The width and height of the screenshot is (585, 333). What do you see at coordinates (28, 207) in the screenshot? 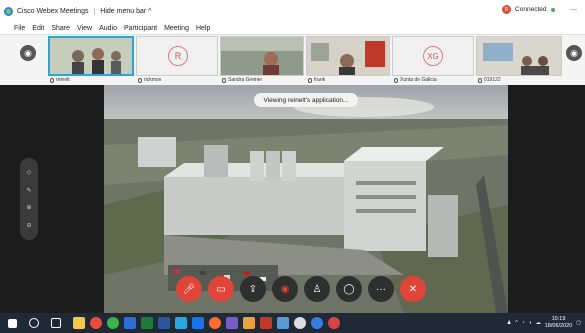
I see `zoom-in-icon: ⊕` at bounding box center [28, 207].